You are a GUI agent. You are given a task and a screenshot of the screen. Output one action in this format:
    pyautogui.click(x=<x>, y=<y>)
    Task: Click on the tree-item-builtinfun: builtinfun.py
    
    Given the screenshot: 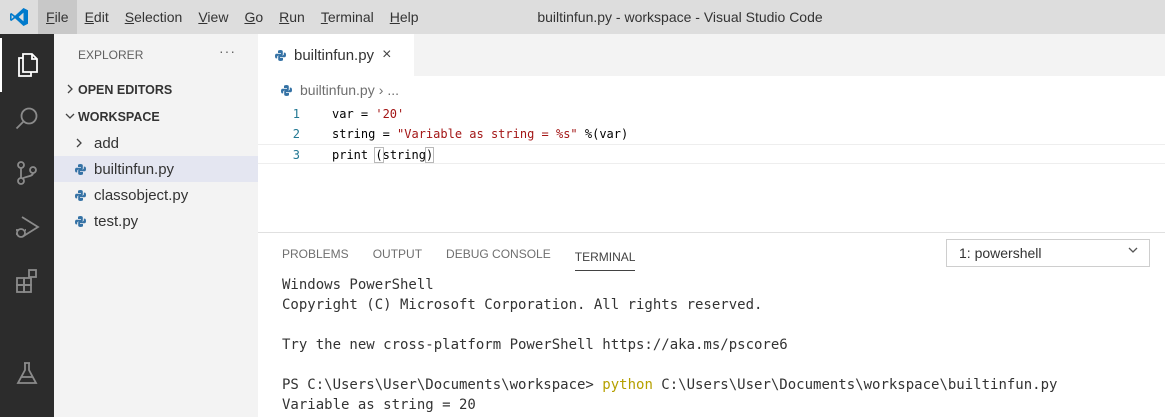 What is the action you would take?
    pyautogui.click(x=156, y=169)
    